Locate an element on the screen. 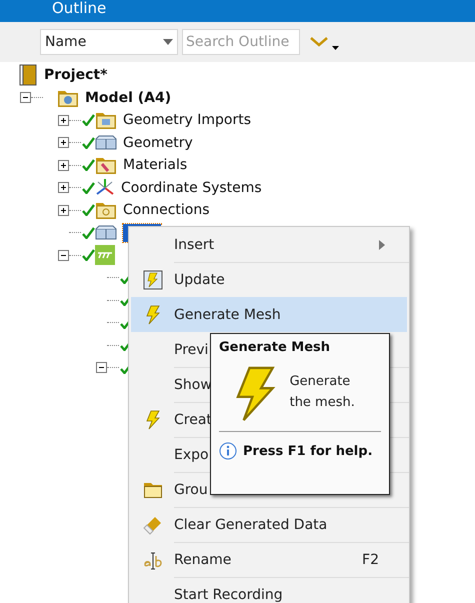 This screenshot has height=603, width=475. tooltip-text: Generate the mesh. is located at coordinates (323, 392).